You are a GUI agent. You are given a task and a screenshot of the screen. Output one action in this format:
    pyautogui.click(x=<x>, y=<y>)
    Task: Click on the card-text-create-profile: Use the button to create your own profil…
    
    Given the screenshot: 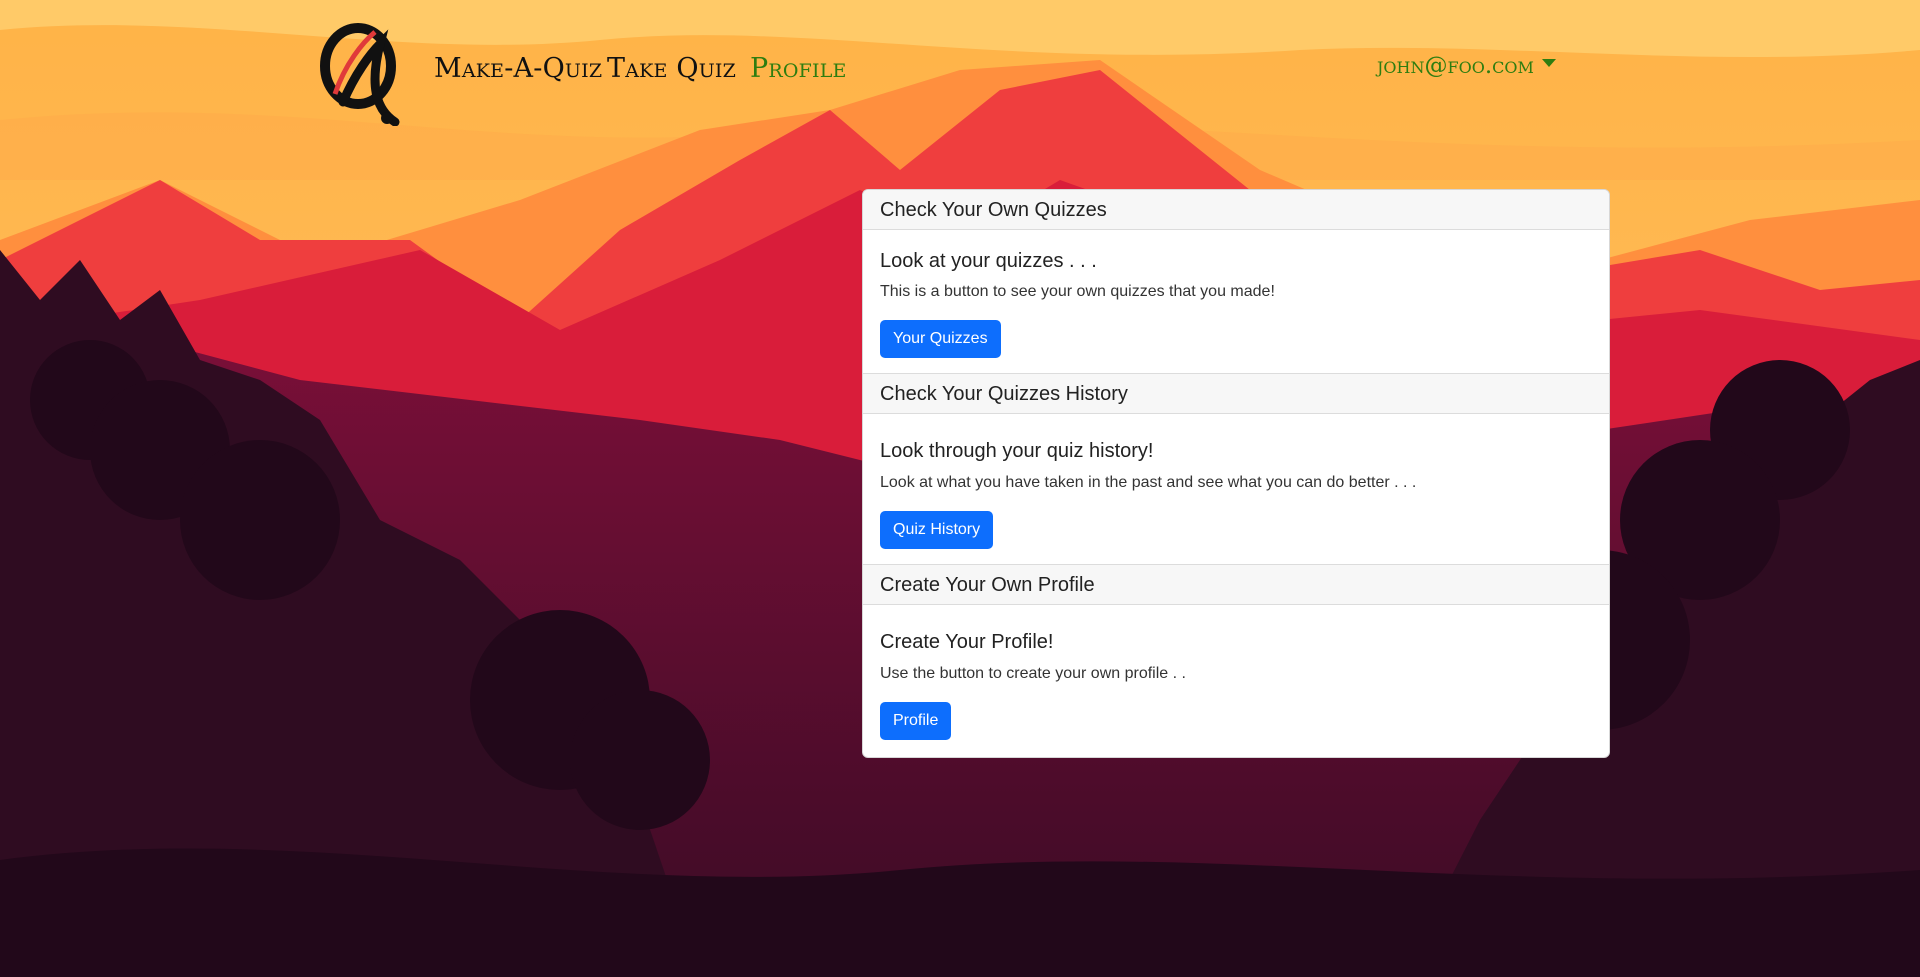 What is the action you would take?
    pyautogui.click(x=1033, y=673)
    